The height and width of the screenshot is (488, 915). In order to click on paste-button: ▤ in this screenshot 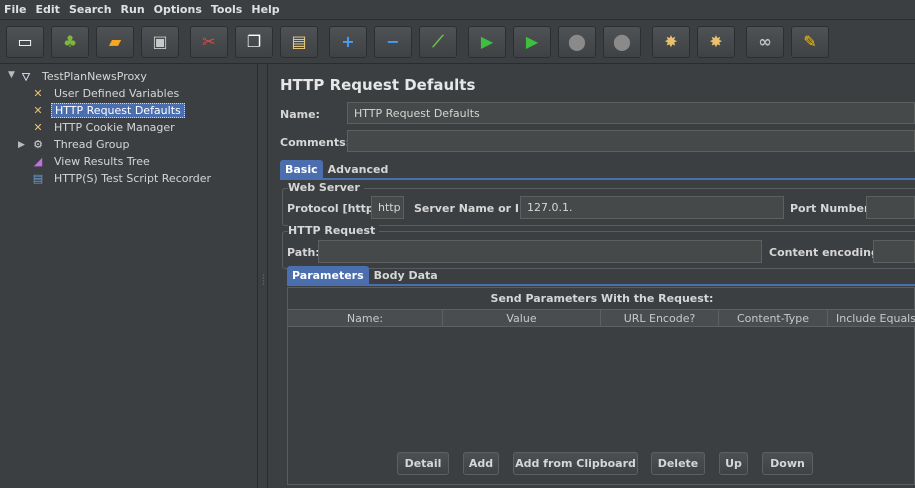, I will do `click(299, 41)`.